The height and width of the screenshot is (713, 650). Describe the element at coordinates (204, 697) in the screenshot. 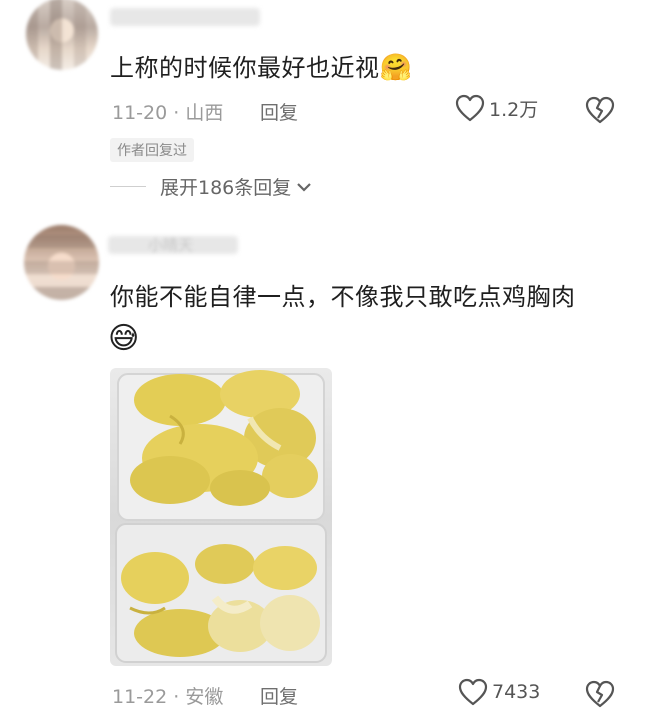

I see `comment-location: 安徽` at that location.